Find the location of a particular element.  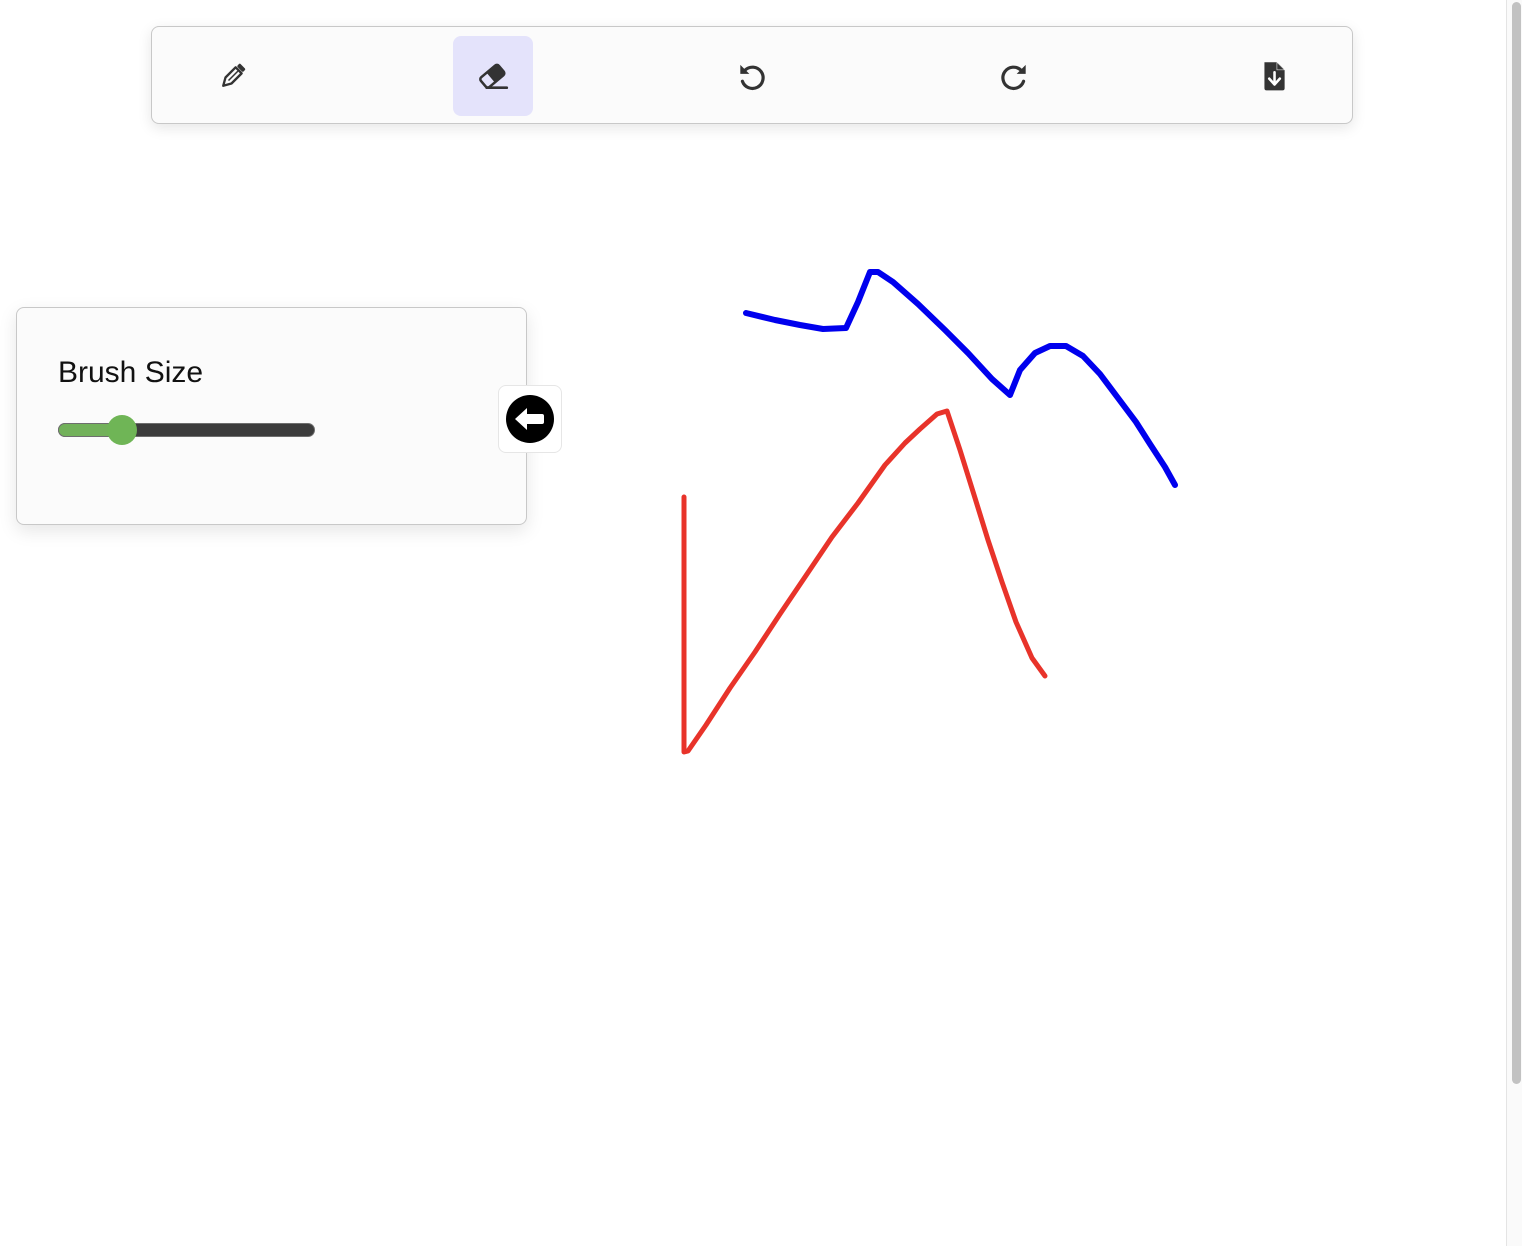

pencil-button is located at coordinates (233, 76).